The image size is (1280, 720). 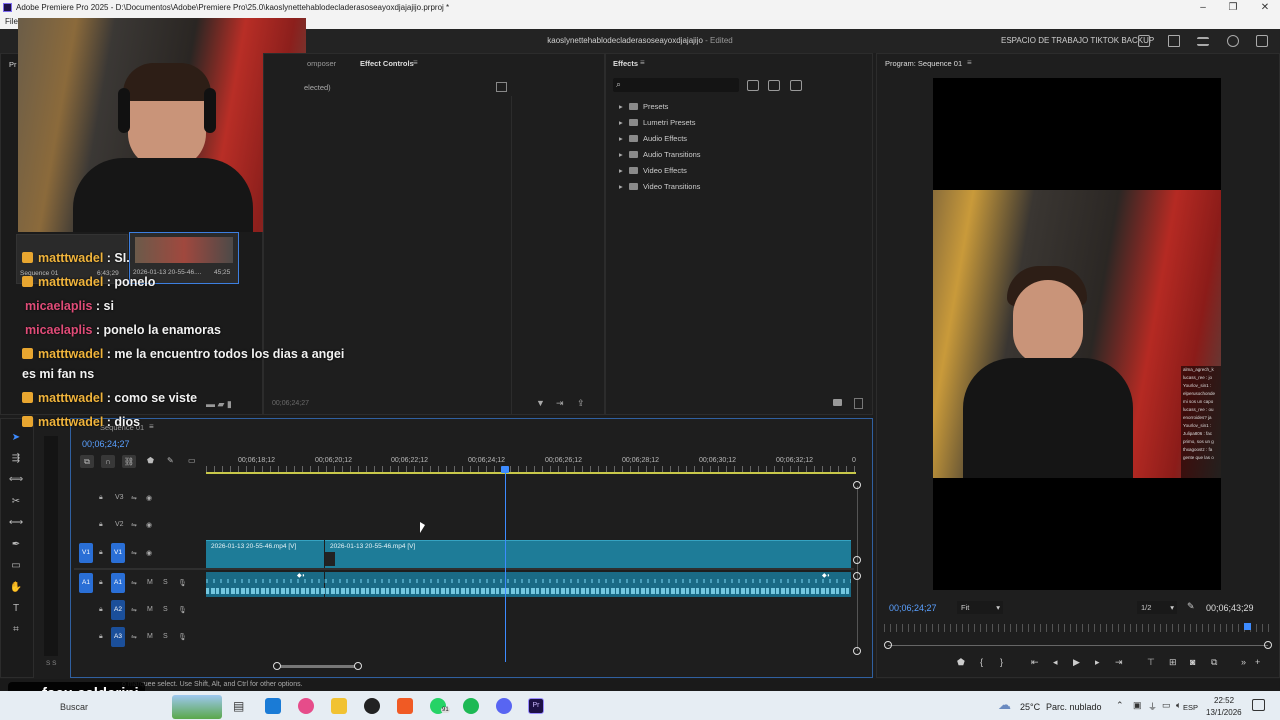 What do you see at coordinates (980, 607) in the screenshot?
I see `zoom-select: Fit ▾` at bounding box center [980, 607].